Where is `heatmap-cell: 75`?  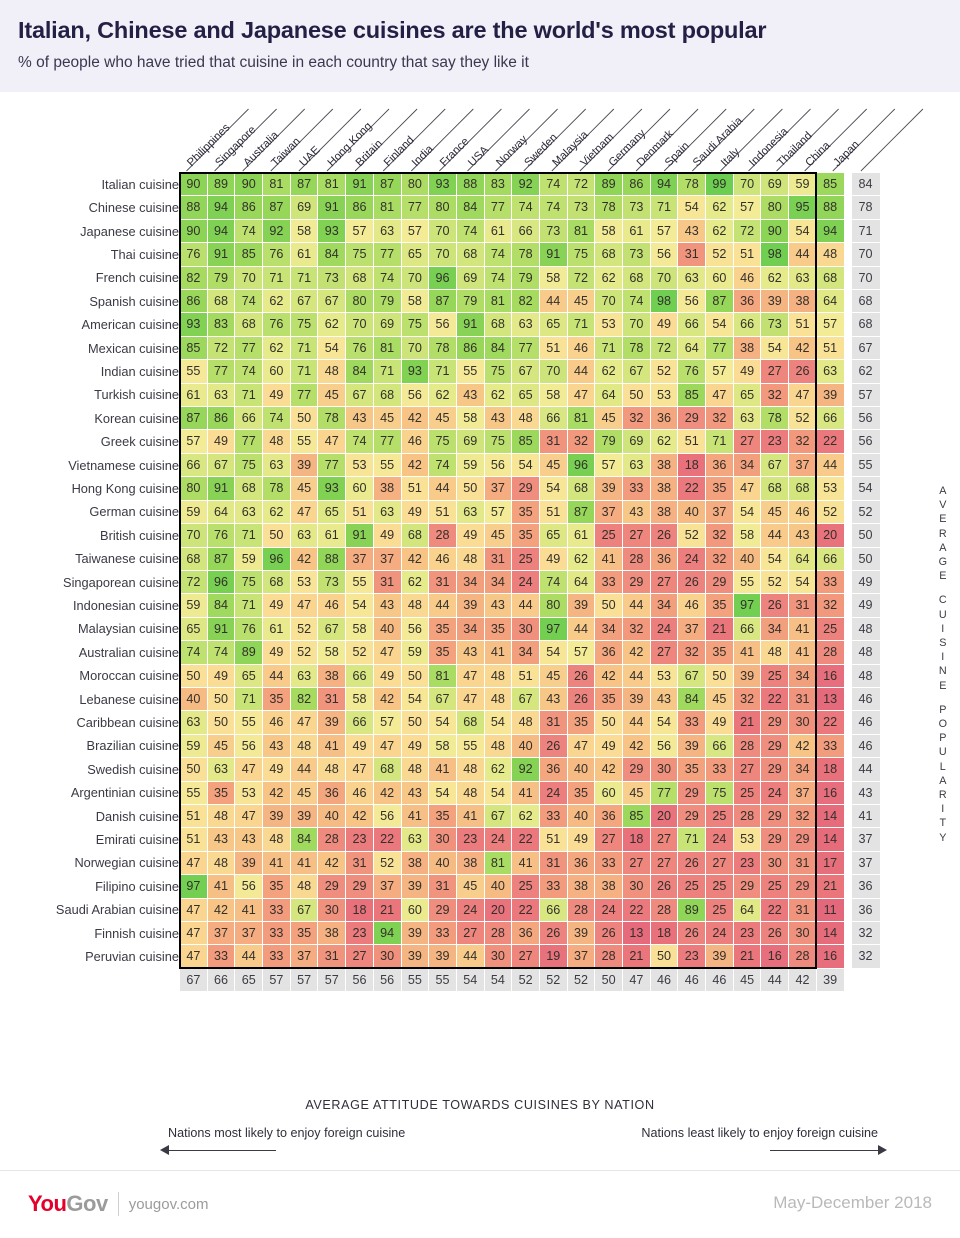 heatmap-cell: 75 is located at coordinates (359, 254).